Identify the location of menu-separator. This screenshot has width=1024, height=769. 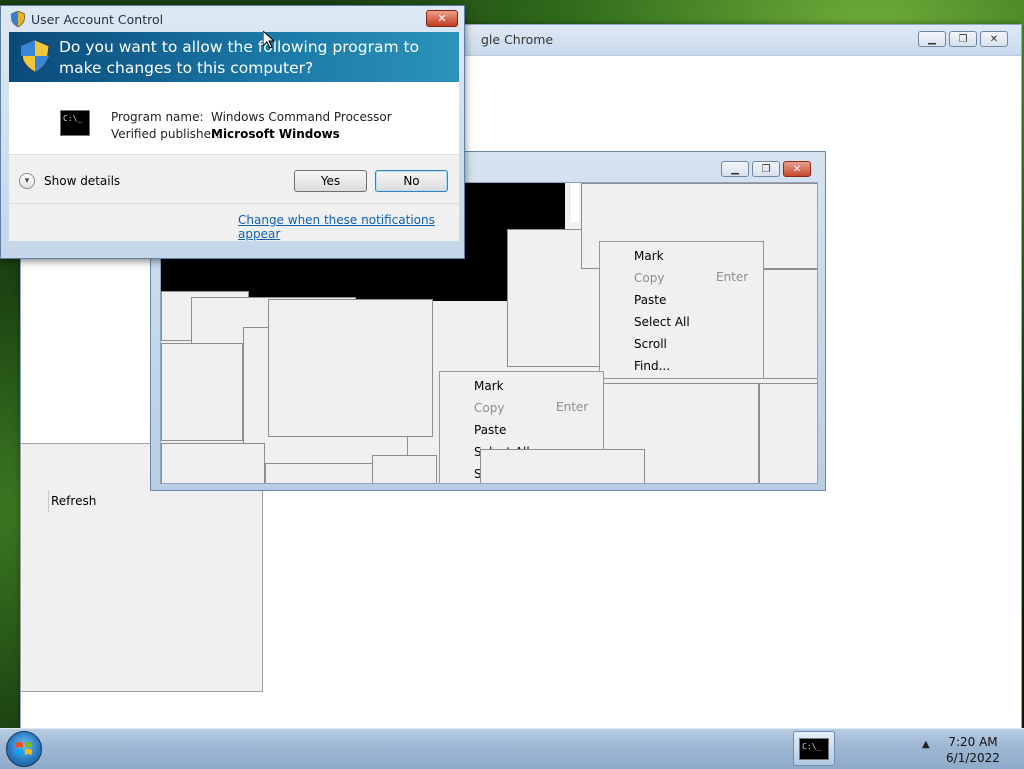
(48, 501).